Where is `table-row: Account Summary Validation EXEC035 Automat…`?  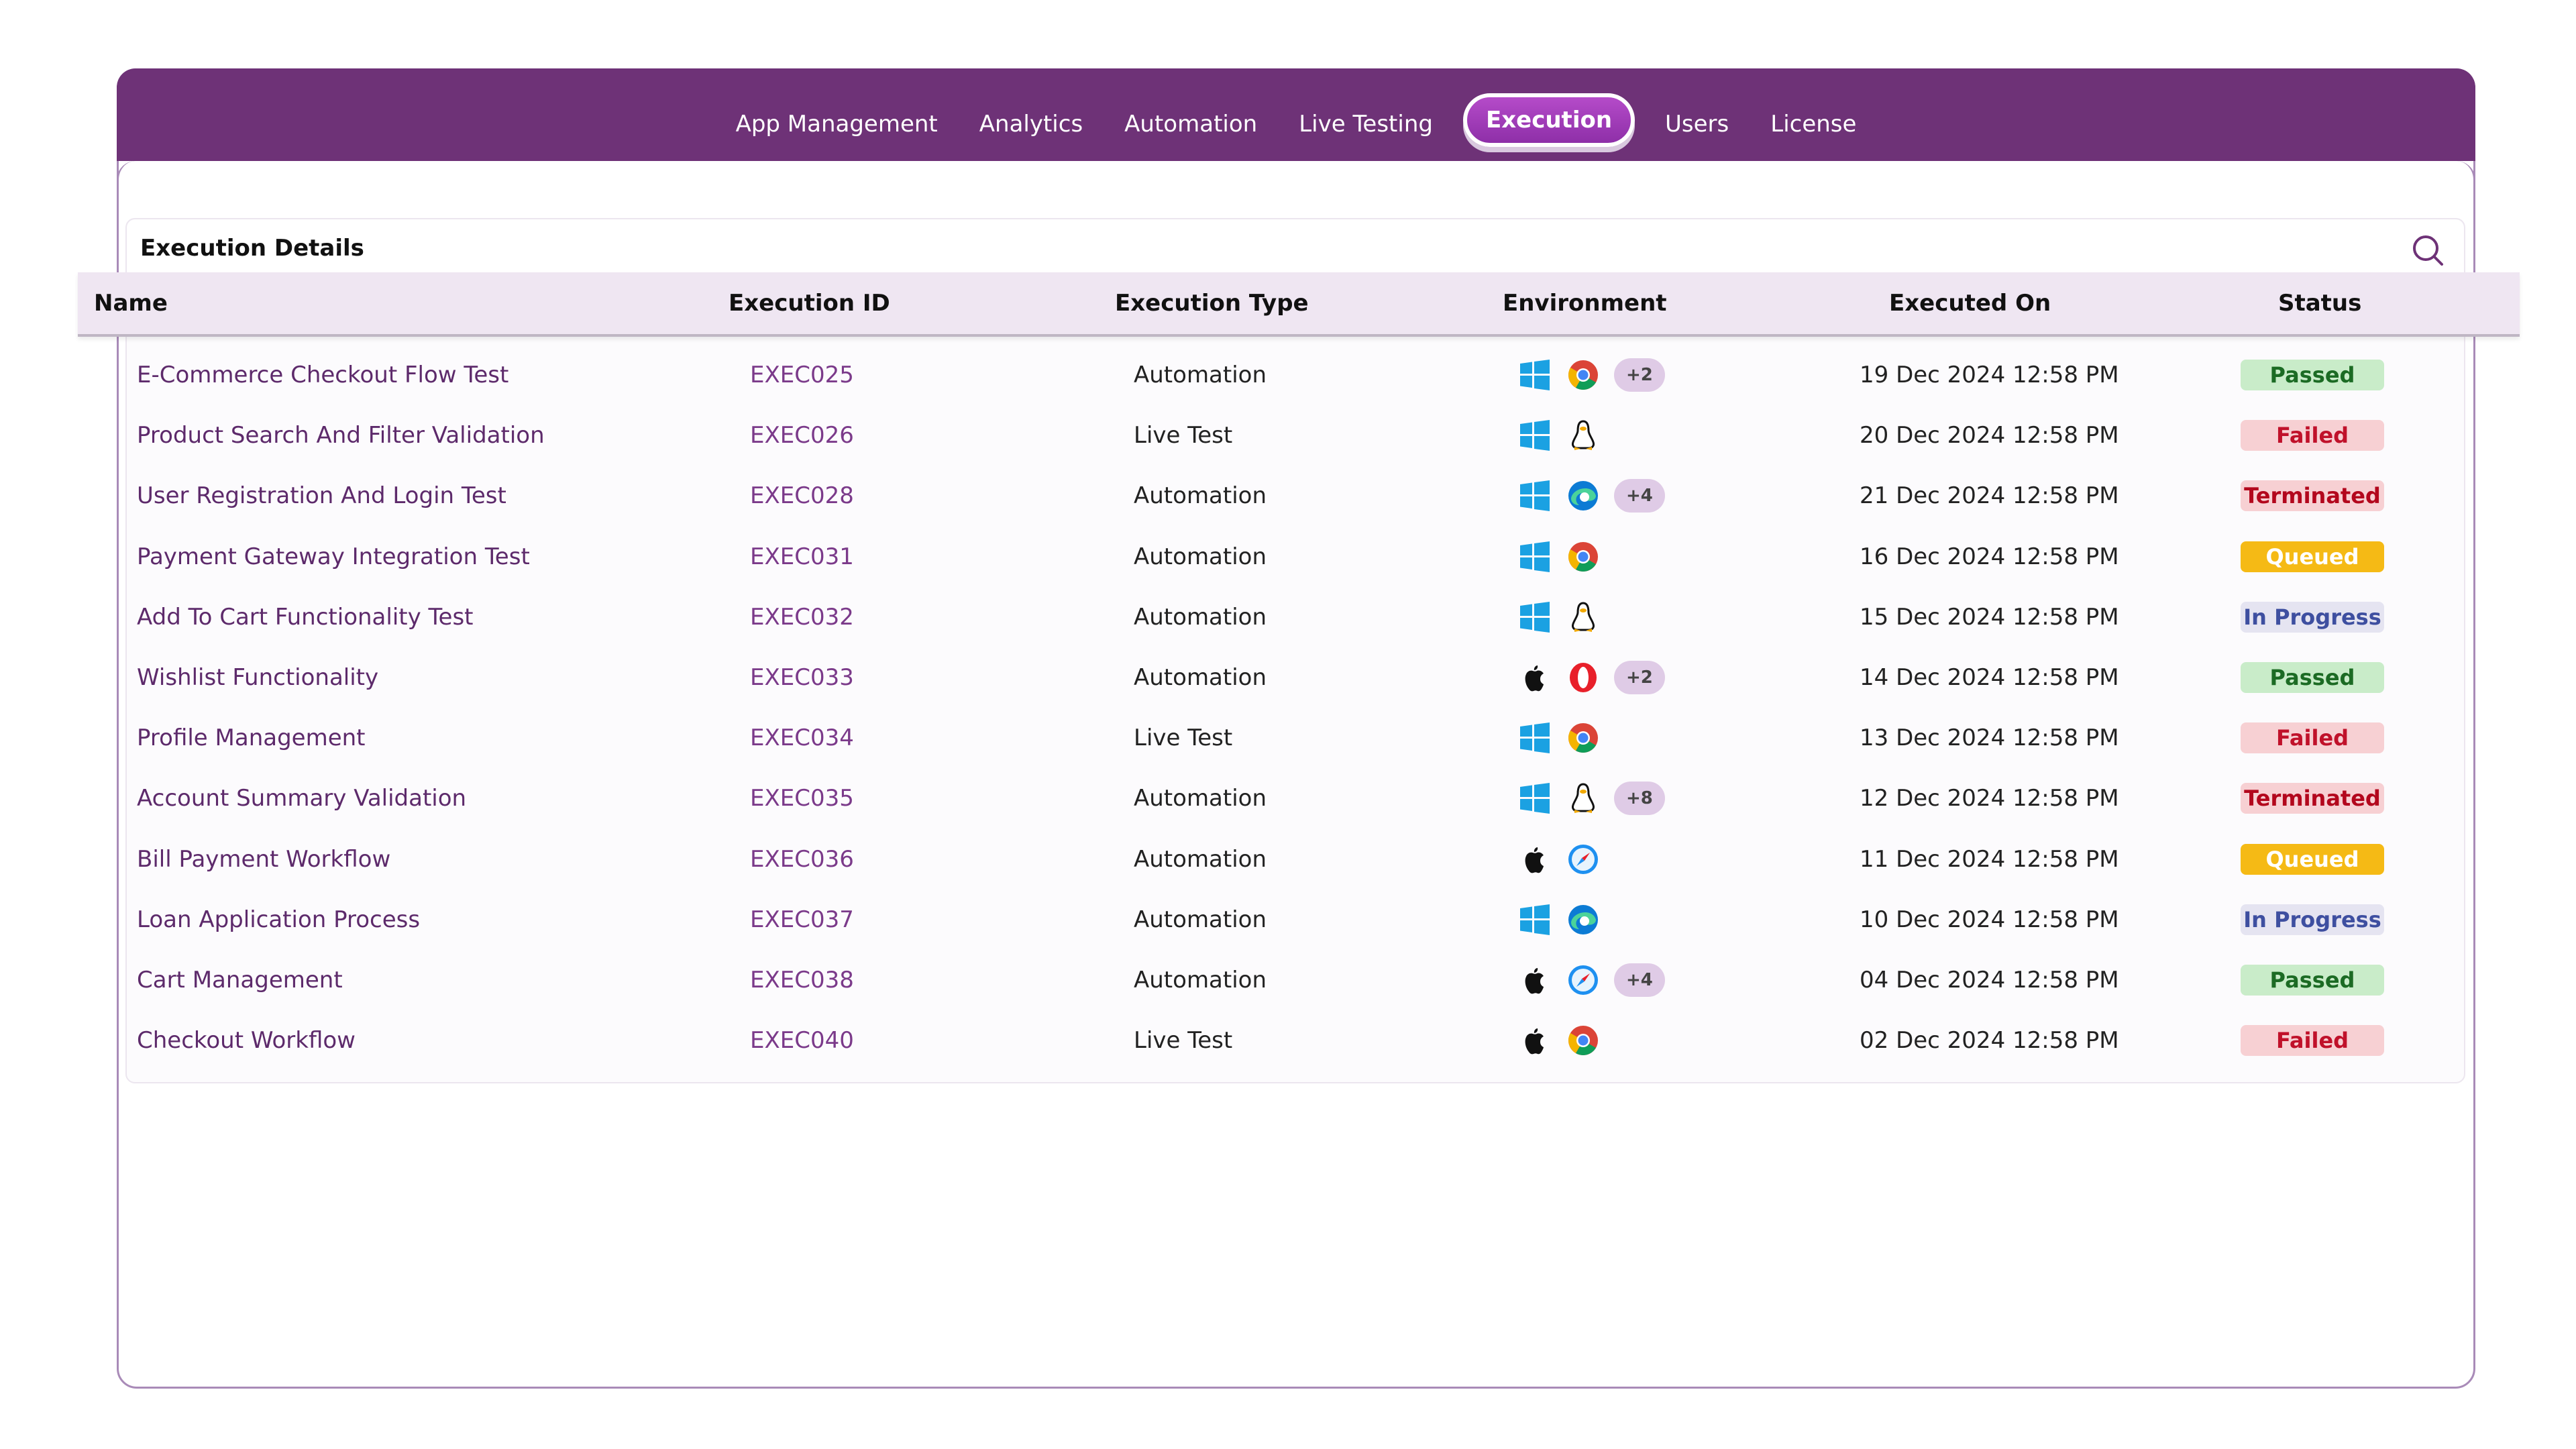 table-row: Account Summary Validation EXEC035 Automat… is located at coordinates (1288, 798).